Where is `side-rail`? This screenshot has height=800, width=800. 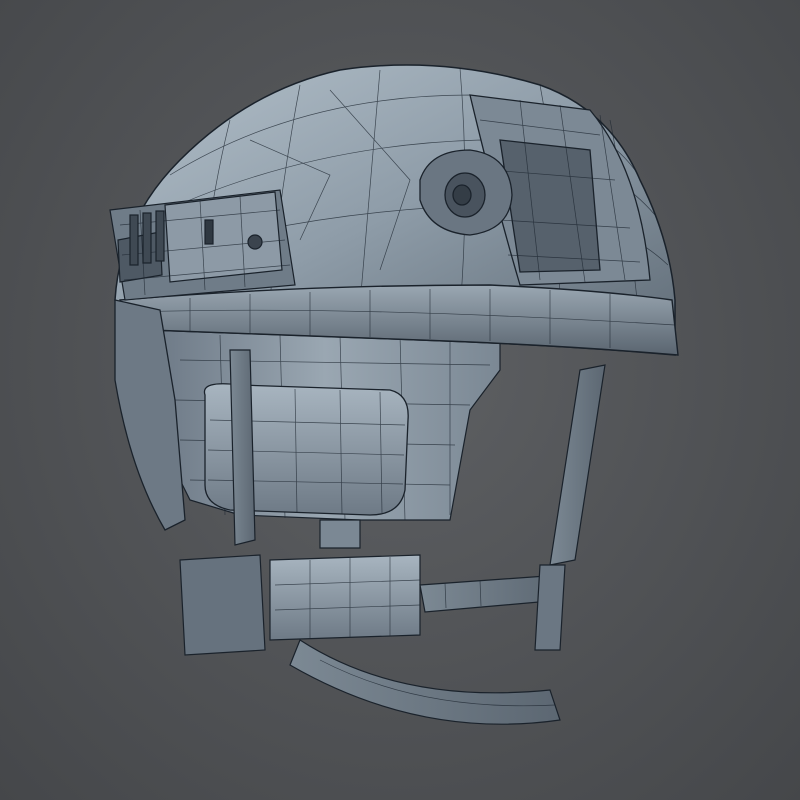 side-rail is located at coordinates (202, 245).